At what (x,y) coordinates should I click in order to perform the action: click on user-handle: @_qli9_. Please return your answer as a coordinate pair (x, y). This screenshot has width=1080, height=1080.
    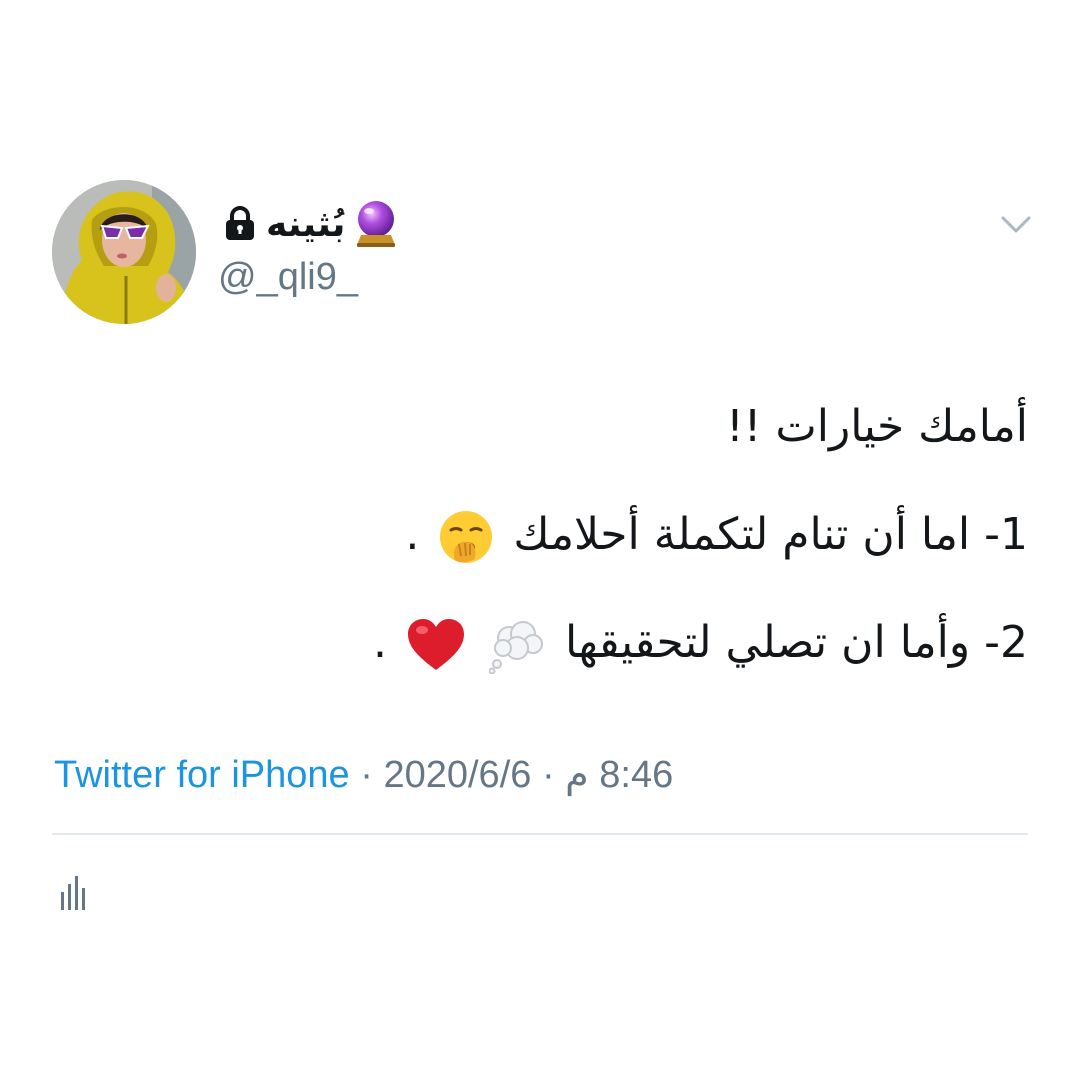
    Looking at the image, I should click on (288, 277).